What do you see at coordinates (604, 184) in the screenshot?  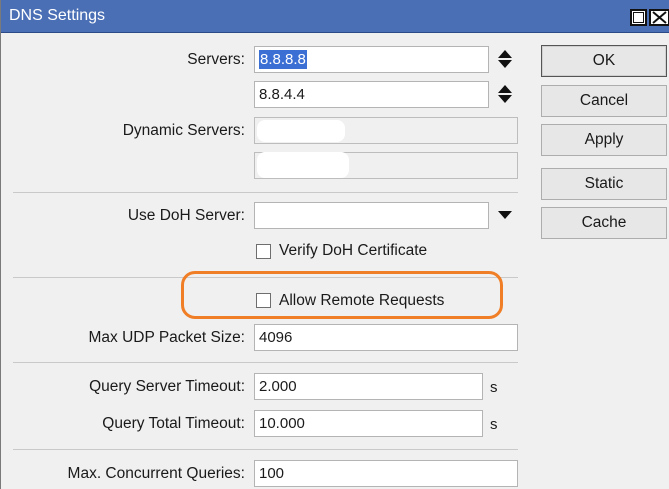 I see `static-button: Static` at bounding box center [604, 184].